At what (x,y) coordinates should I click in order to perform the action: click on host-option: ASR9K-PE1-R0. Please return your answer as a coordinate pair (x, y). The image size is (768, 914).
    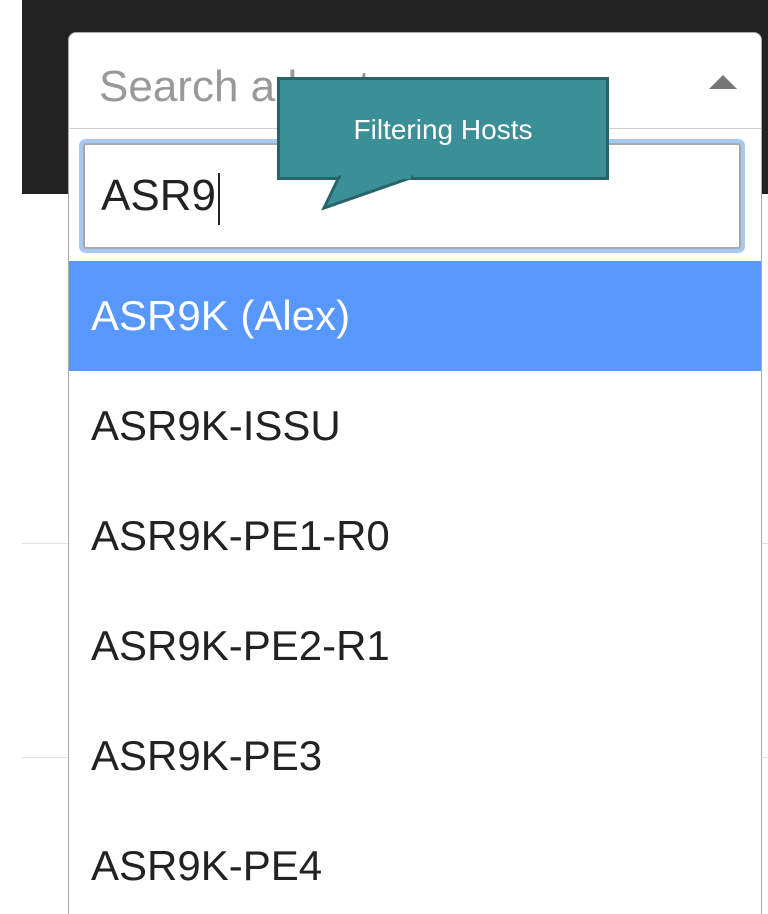
    Looking at the image, I should click on (415, 536).